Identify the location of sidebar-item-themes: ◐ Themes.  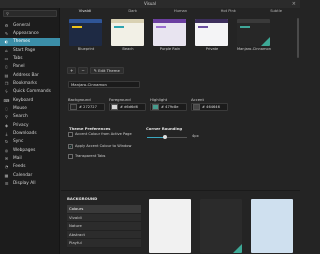
(30, 41).